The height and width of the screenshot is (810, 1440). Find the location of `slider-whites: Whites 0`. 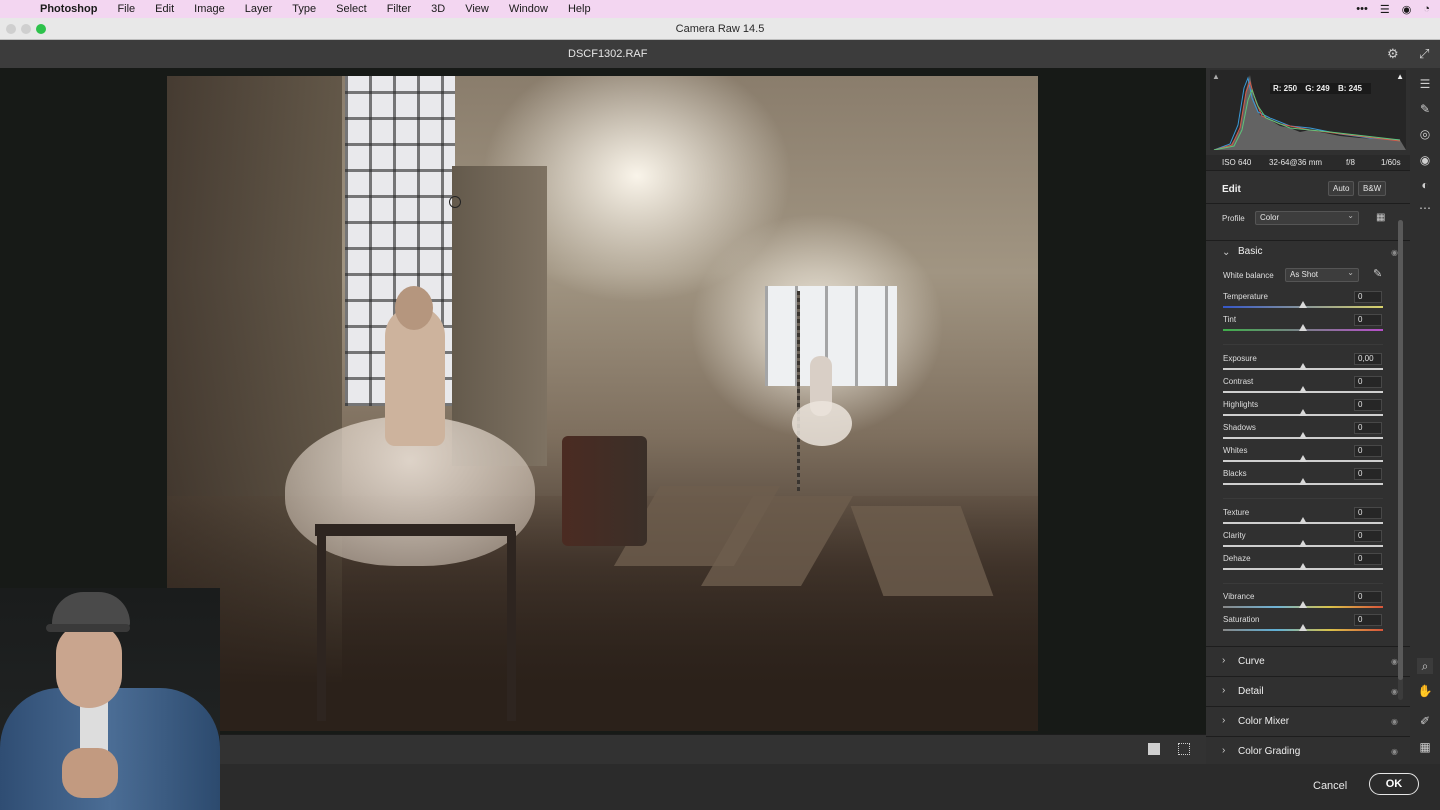

slider-whites: Whites 0 is located at coordinates (1303, 457).